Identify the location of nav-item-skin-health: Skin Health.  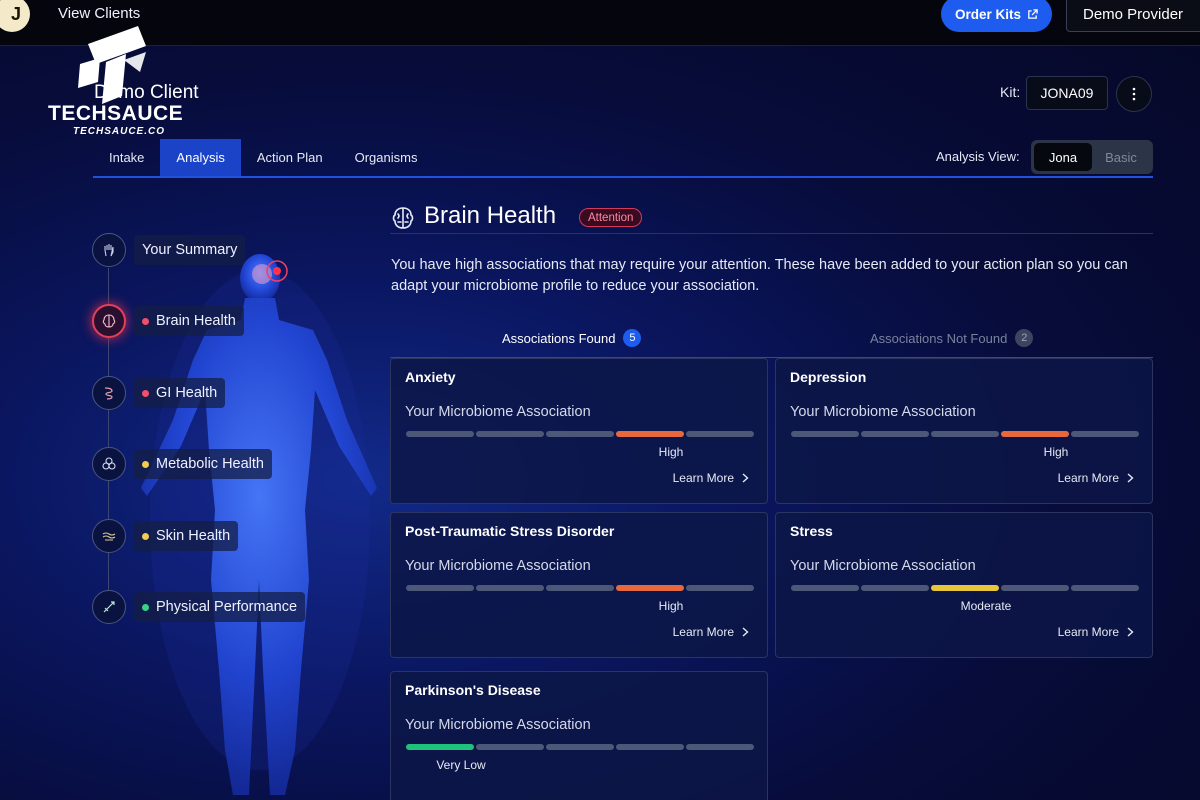
(165, 536).